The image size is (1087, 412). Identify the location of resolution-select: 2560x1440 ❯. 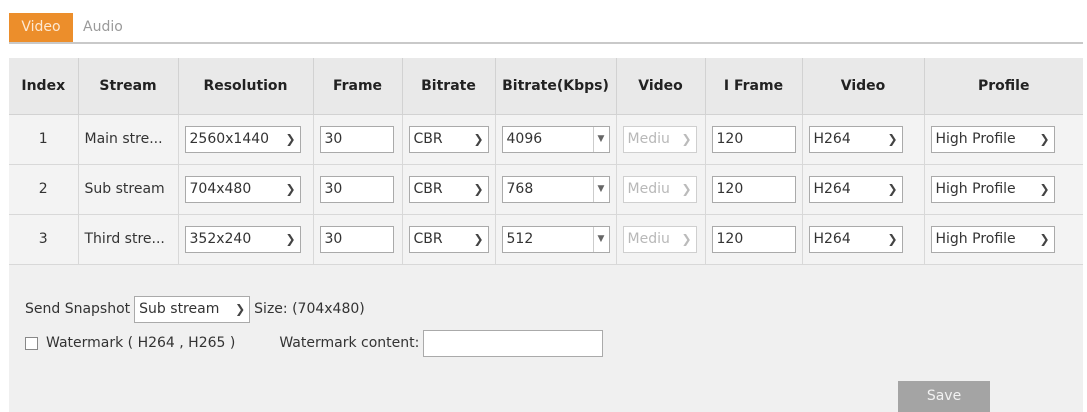
(242, 139).